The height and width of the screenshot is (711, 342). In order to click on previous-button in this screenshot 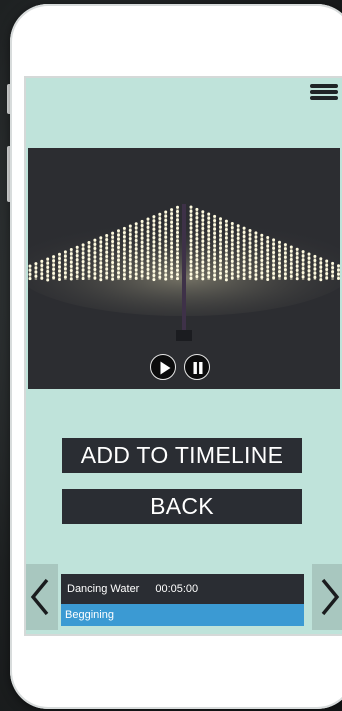, I will do `click(42, 597)`.